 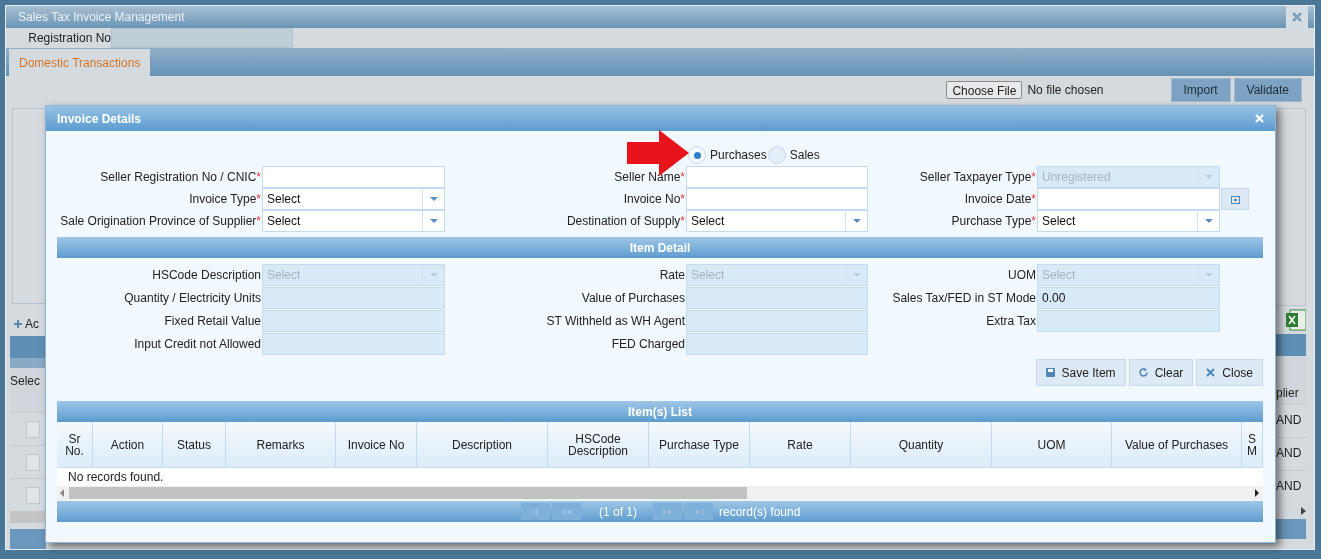 What do you see at coordinates (649, 177) in the screenshot?
I see `field-label: Seller Name*` at bounding box center [649, 177].